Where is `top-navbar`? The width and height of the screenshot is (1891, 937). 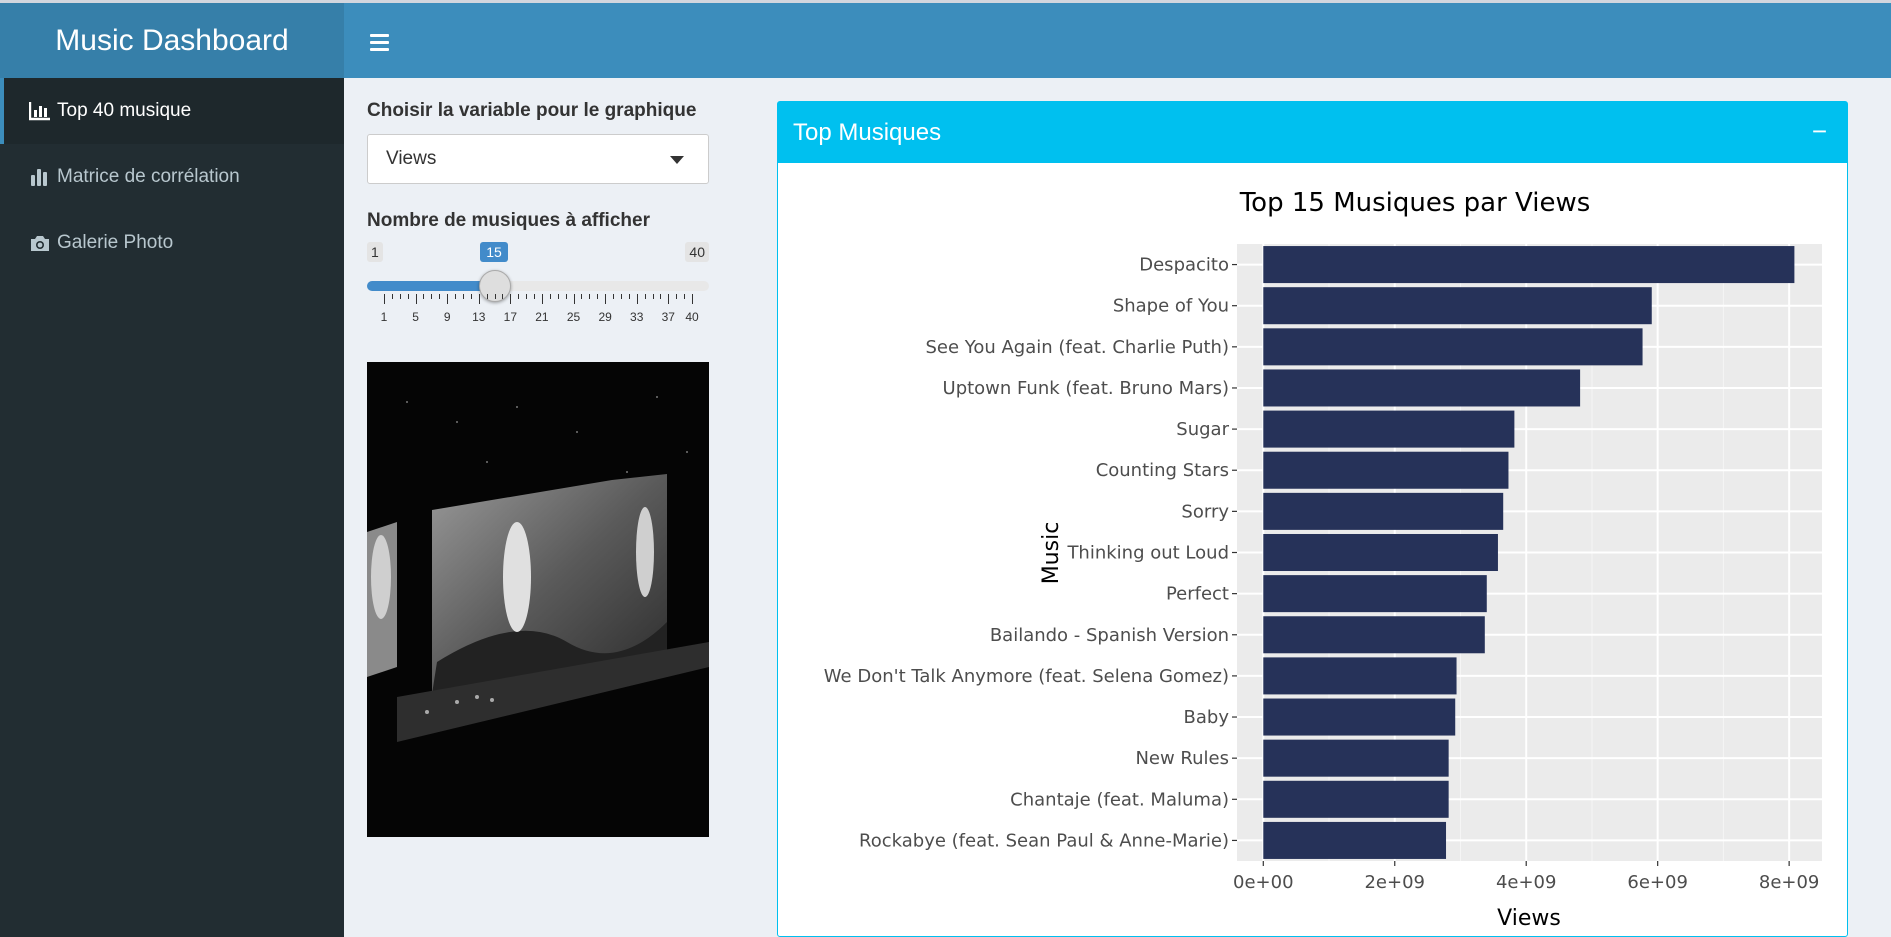
top-navbar is located at coordinates (1117, 40).